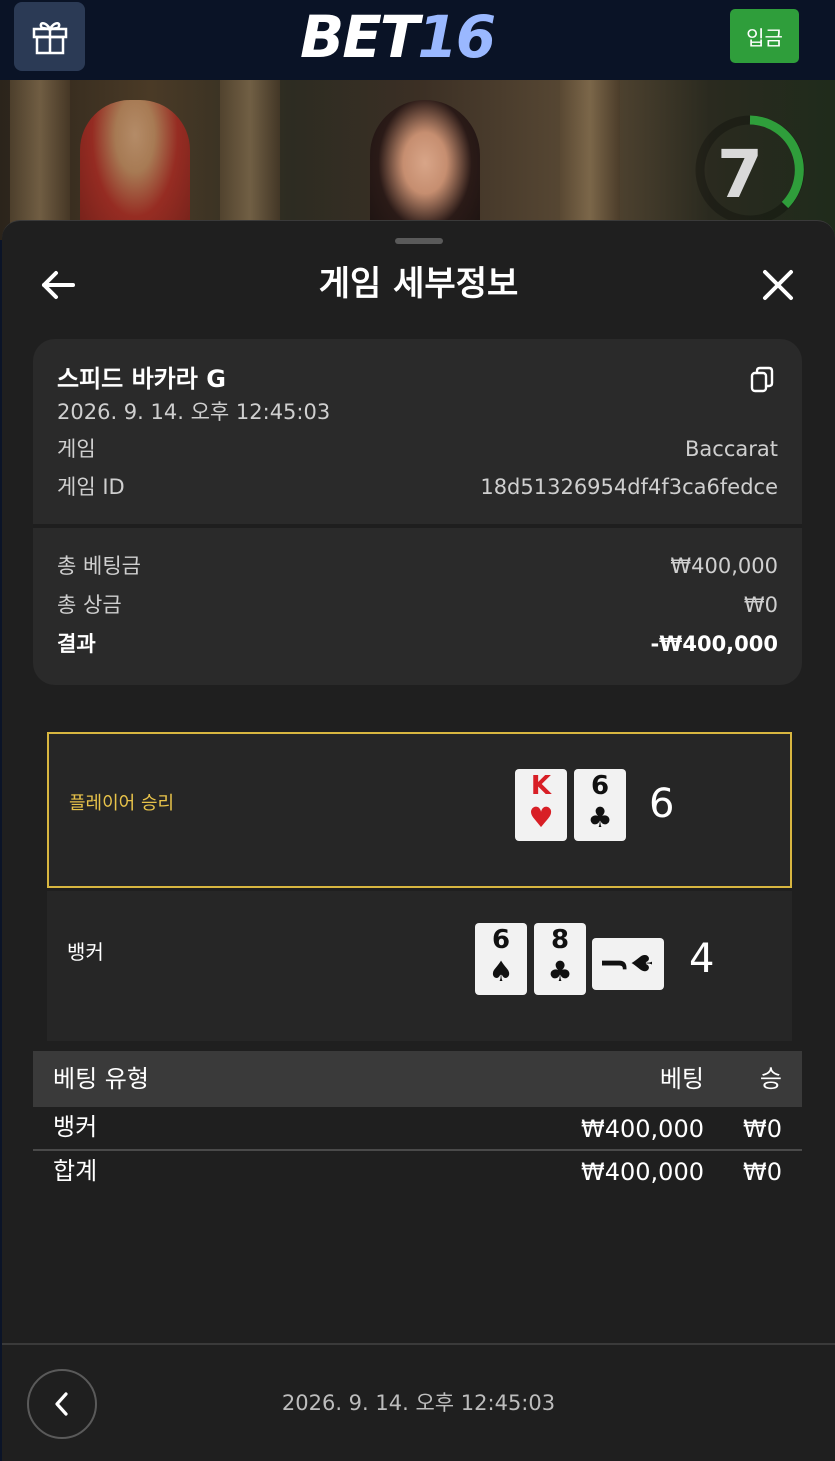 Image resolution: width=835 pixels, height=1461 pixels. What do you see at coordinates (642, 1172) in the screenshot?
I see `total-bet-cell: ₩400,000` at bounding box center [642, 1172].